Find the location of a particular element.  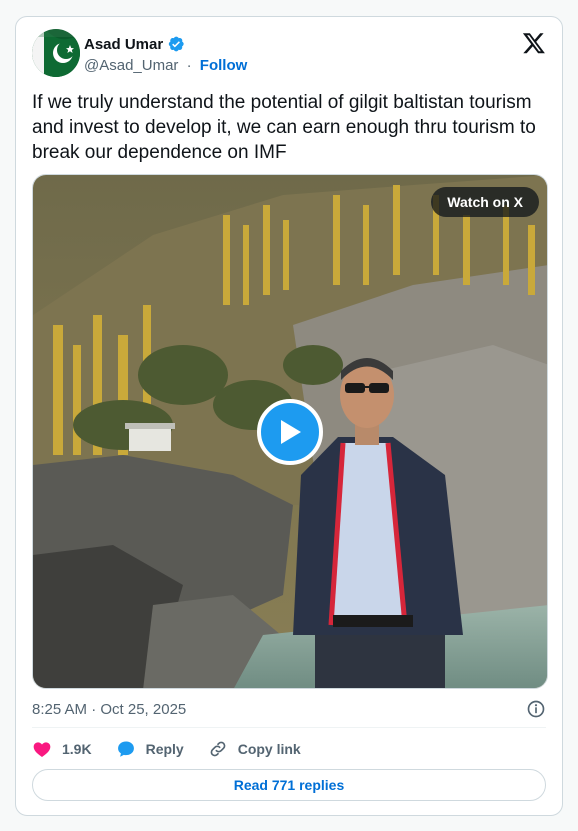

copy-link-button: Copy link is located at coordinates (254, 749).